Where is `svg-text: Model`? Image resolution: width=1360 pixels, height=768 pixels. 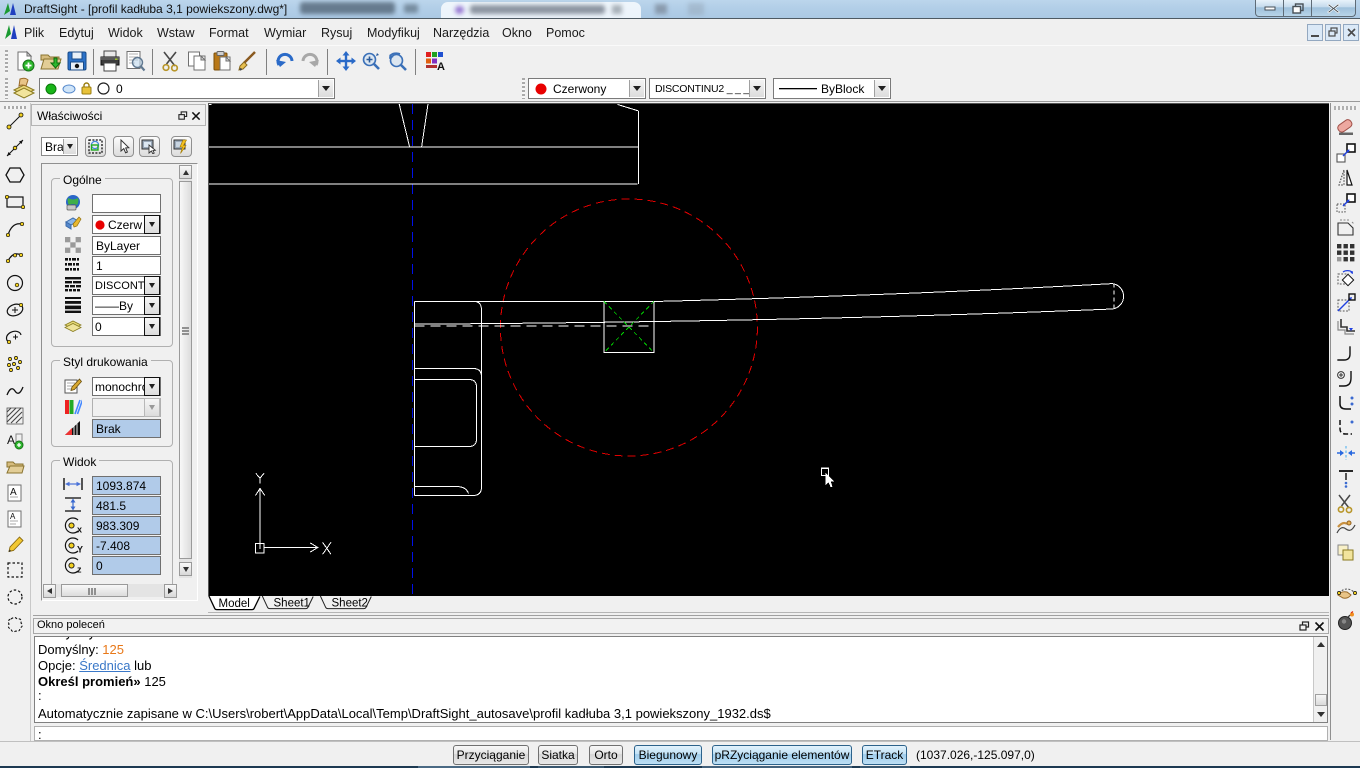 svg-text: Model is located at coordinates (234, 604).